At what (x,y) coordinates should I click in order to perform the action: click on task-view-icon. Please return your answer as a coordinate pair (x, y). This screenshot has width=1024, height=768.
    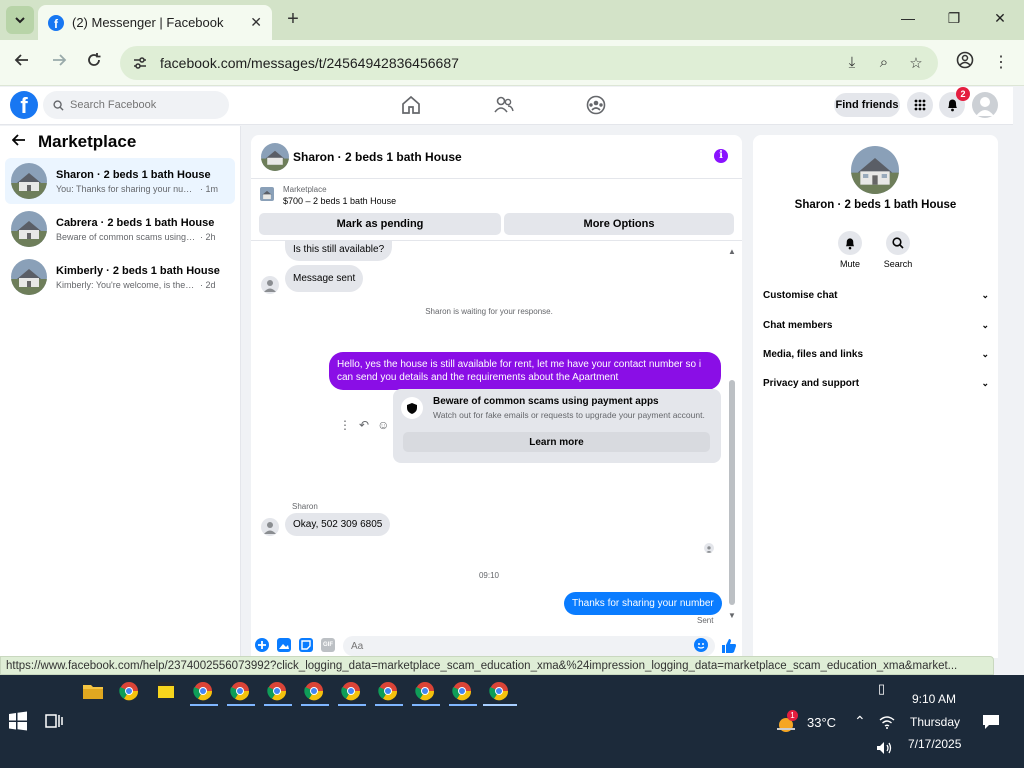
    Looking at the image, I should click on (56, 723).